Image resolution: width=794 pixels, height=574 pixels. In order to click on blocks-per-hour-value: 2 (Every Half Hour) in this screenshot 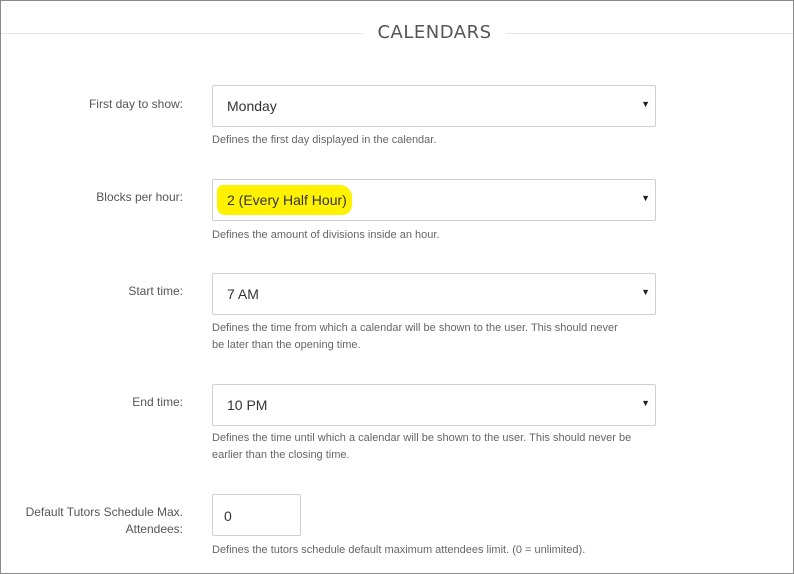, I will do `click(287, 200)`.